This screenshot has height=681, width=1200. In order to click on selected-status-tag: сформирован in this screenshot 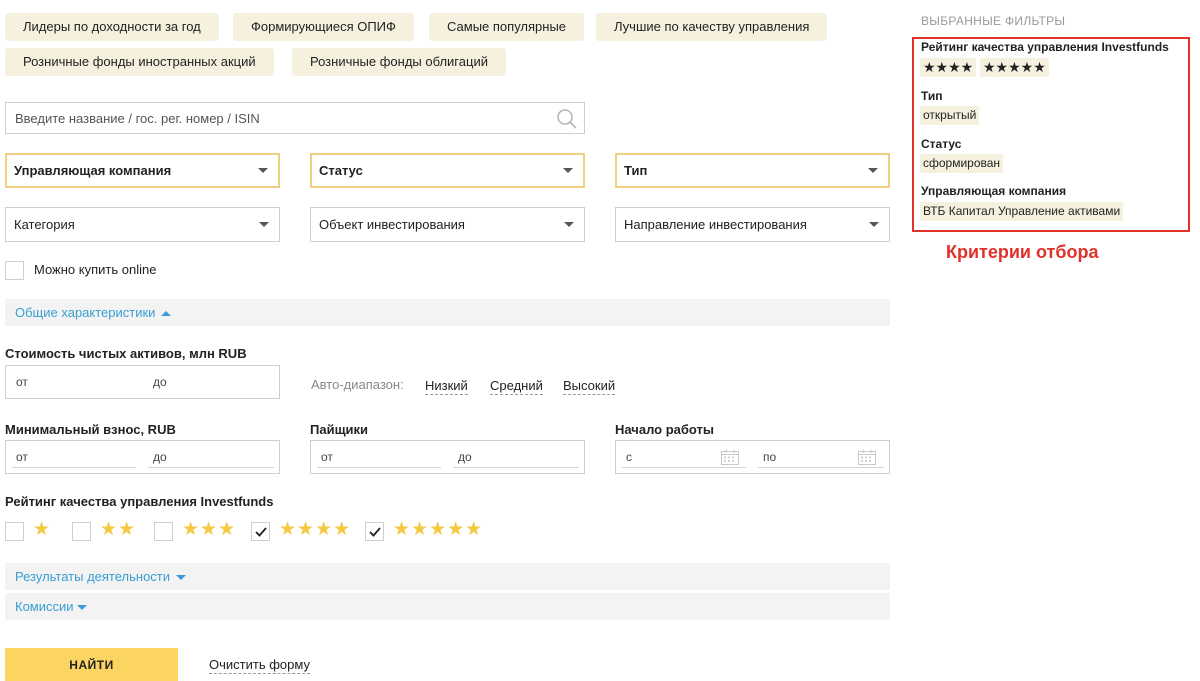, I will do `click(962, 163)`.